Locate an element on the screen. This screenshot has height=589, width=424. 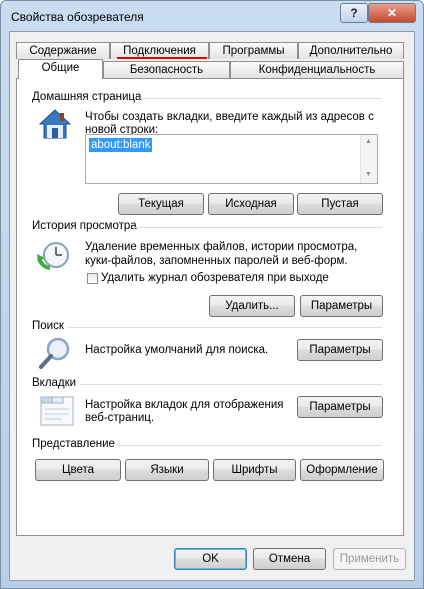
fonts-button: Шрифты is located at coordinates (254, 470).